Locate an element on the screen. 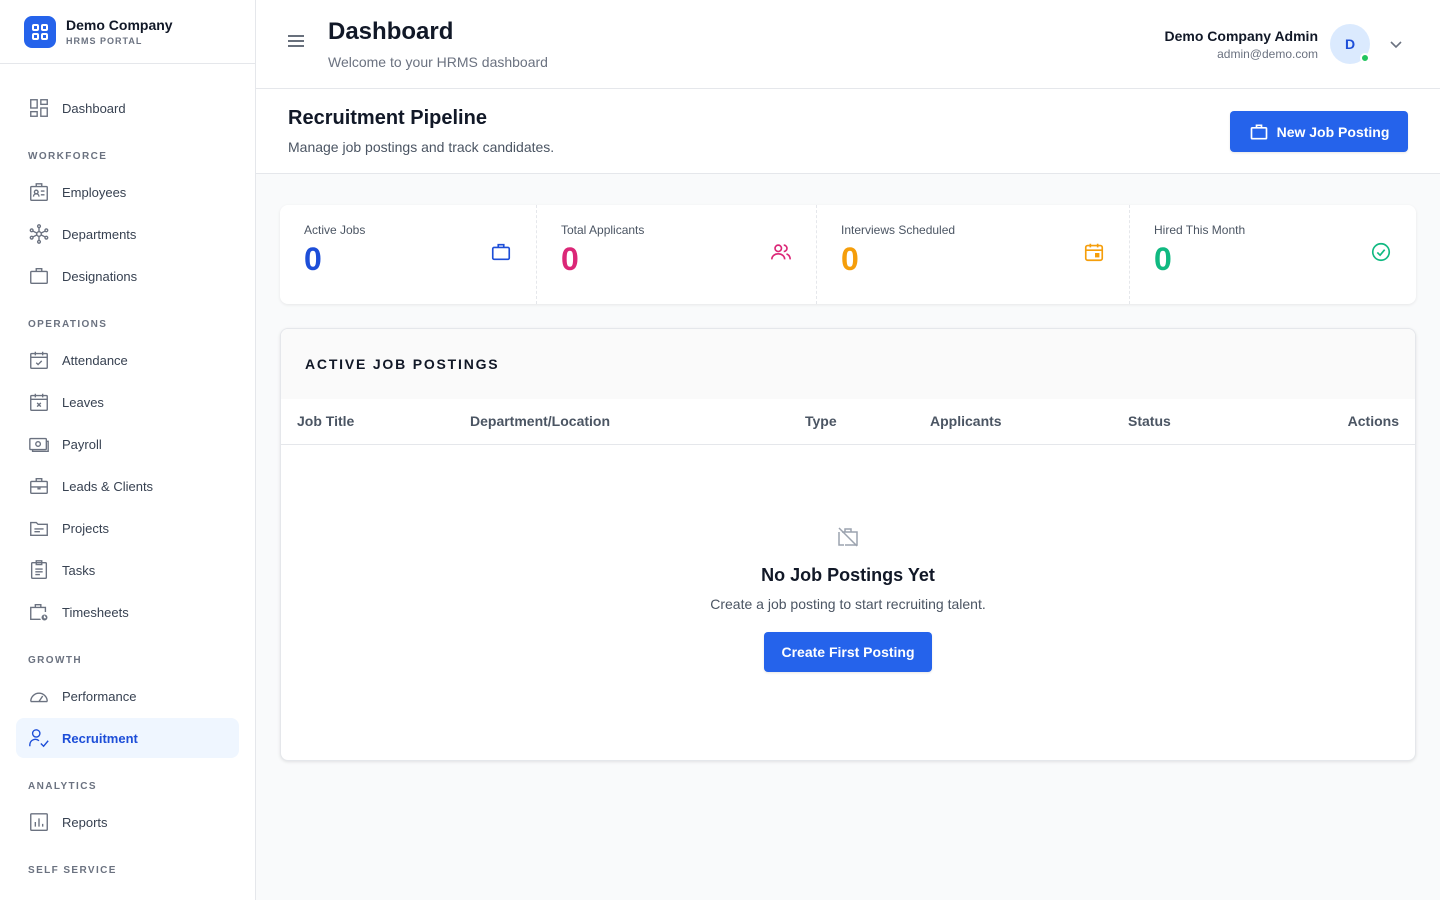 The image size is (1440, 900). section-self-service: SELF SERVICE is located at coordinates (72, 870).